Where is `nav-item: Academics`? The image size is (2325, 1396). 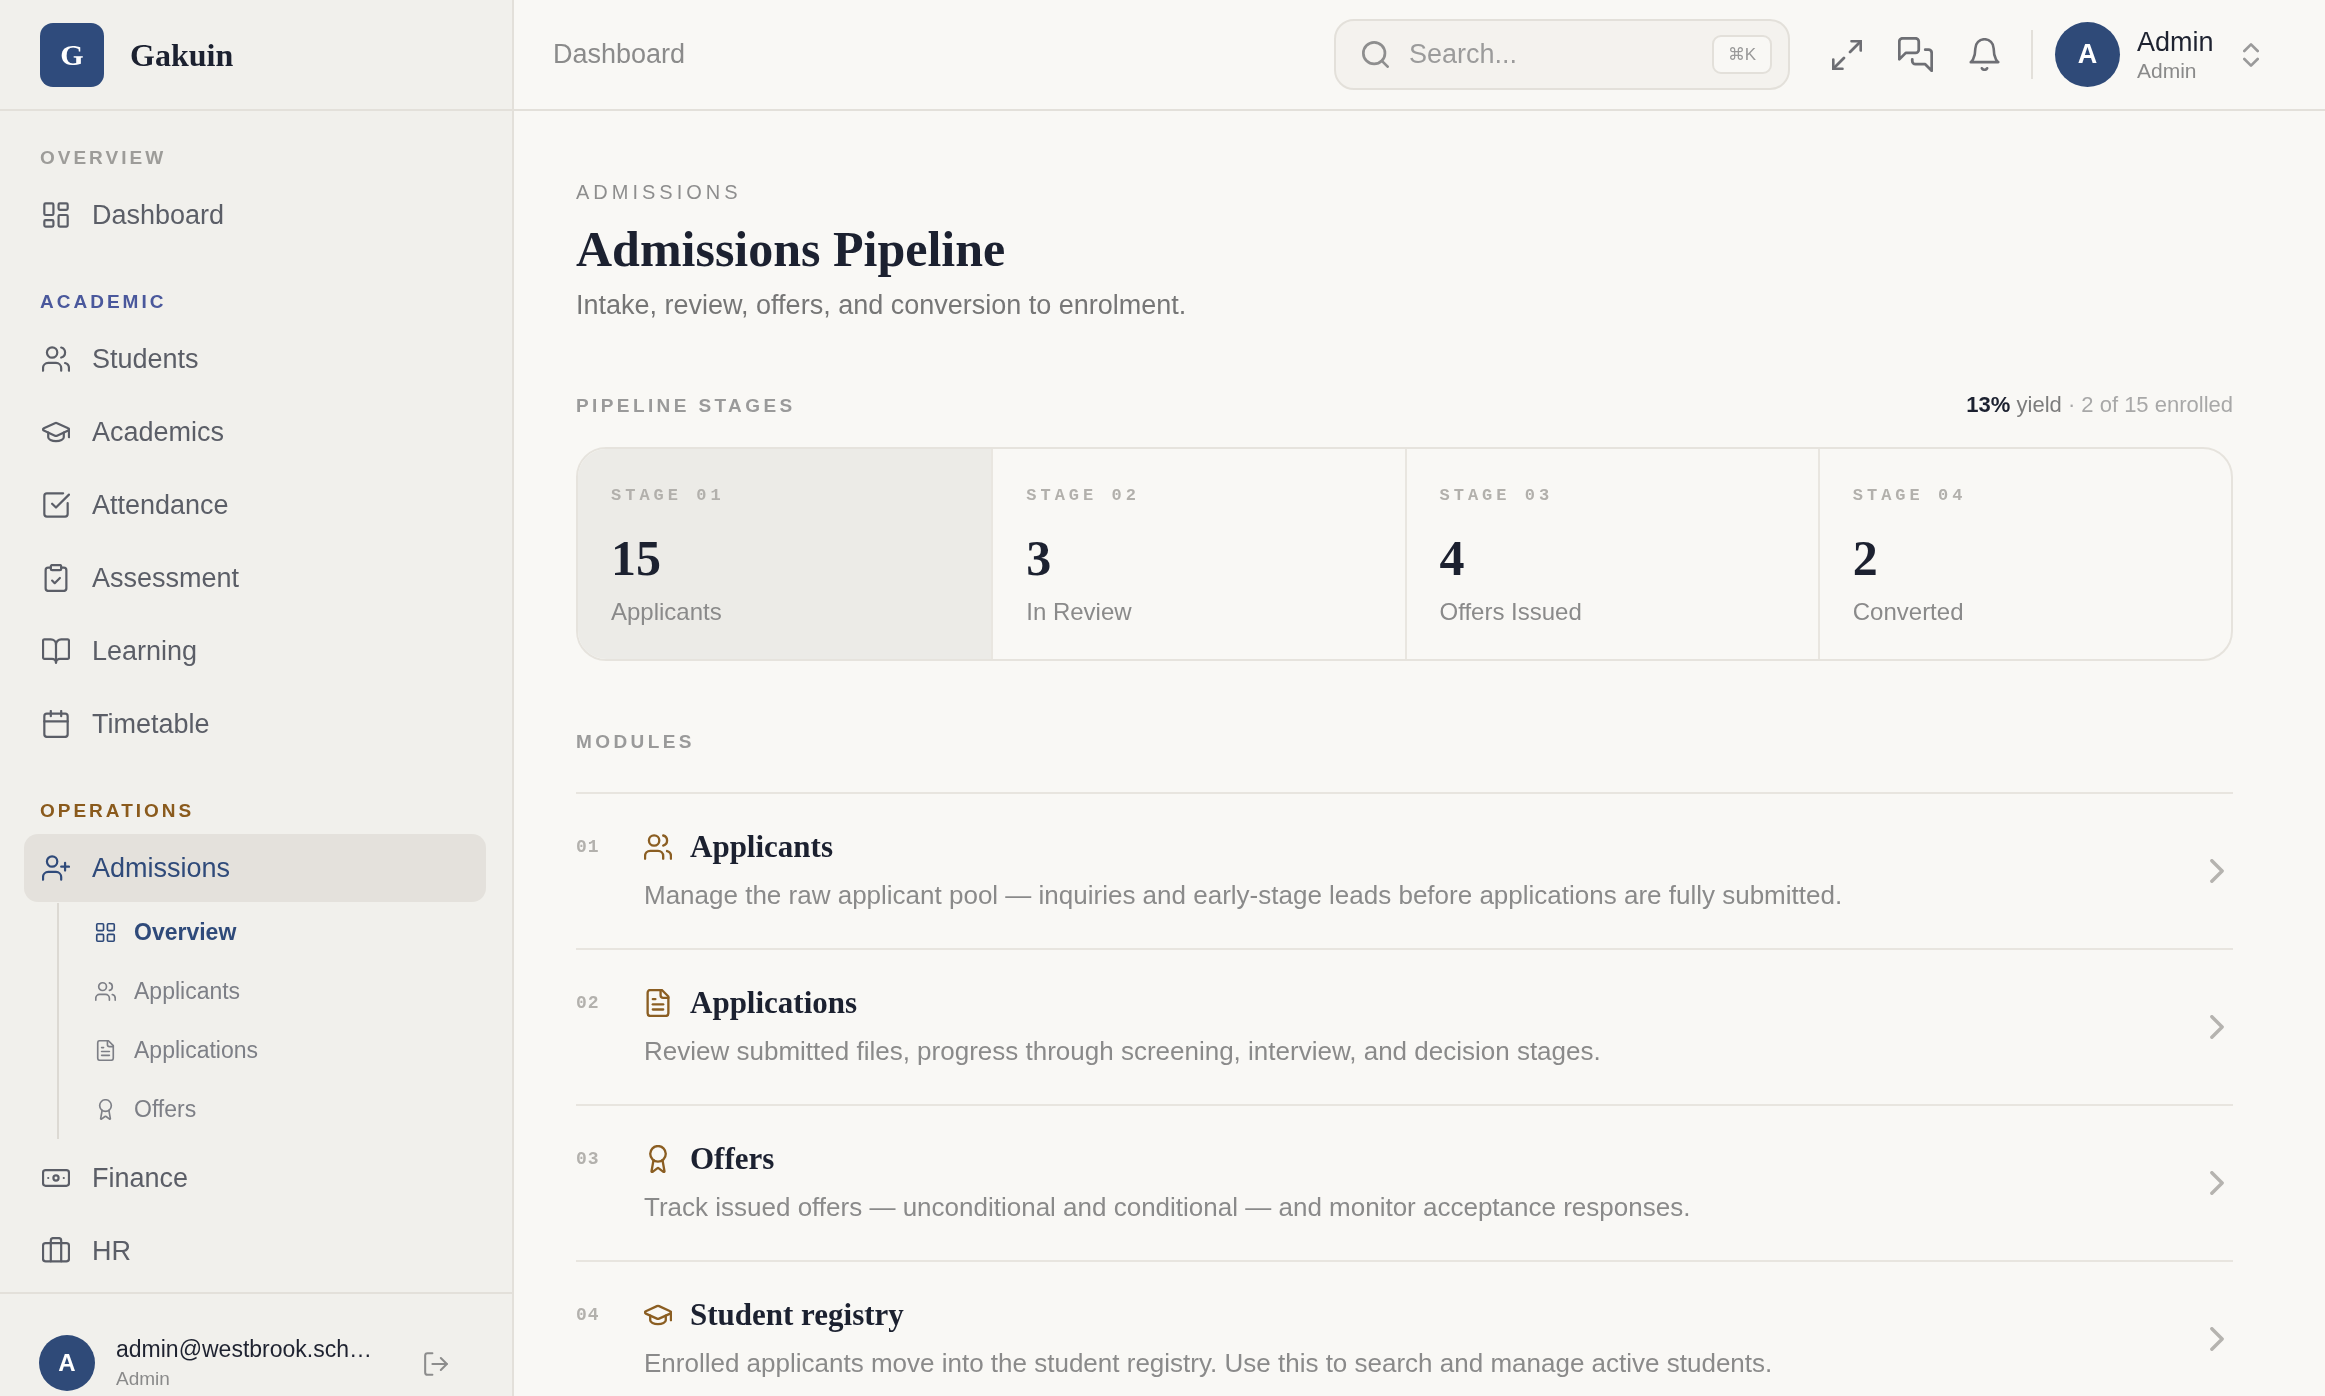
nav-item: Academics is located at coordinates (255, 432).